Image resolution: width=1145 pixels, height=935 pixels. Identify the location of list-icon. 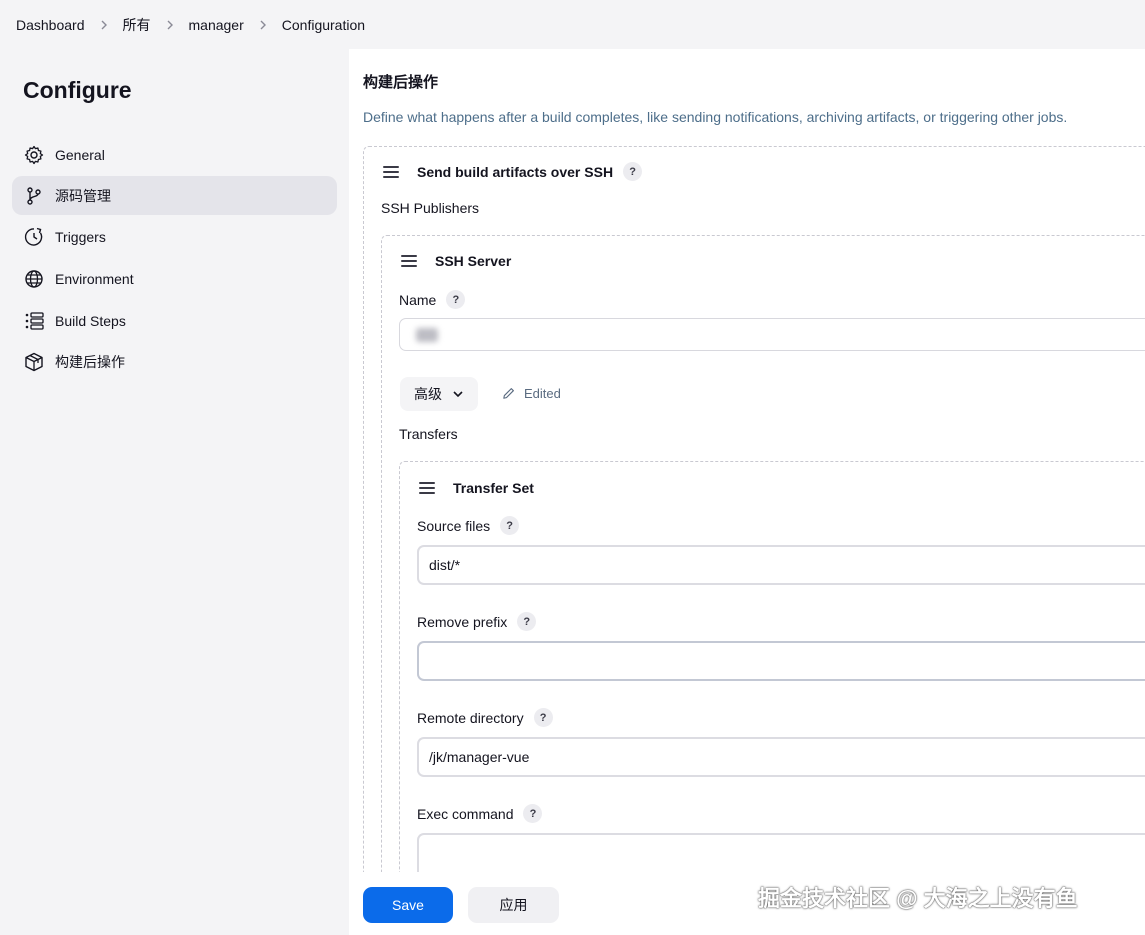
(34, 321).